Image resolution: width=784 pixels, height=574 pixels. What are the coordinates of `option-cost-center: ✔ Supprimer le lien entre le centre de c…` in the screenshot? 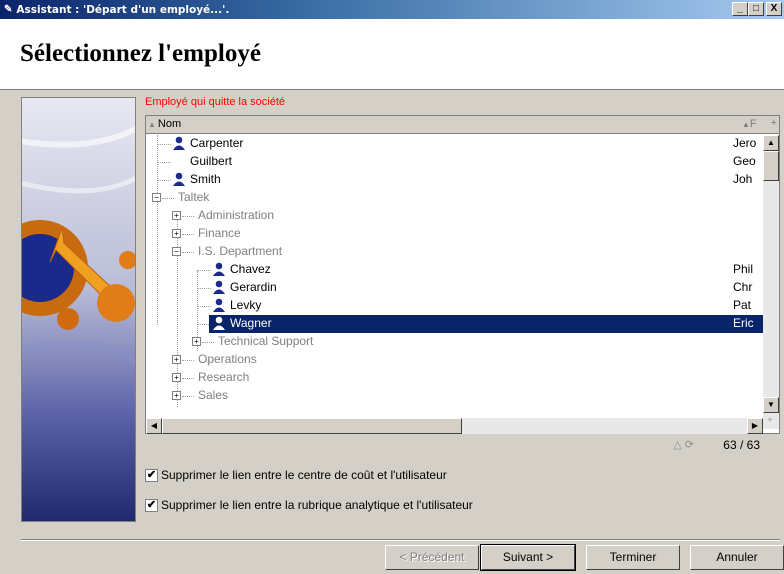 It's located at (296, 475).